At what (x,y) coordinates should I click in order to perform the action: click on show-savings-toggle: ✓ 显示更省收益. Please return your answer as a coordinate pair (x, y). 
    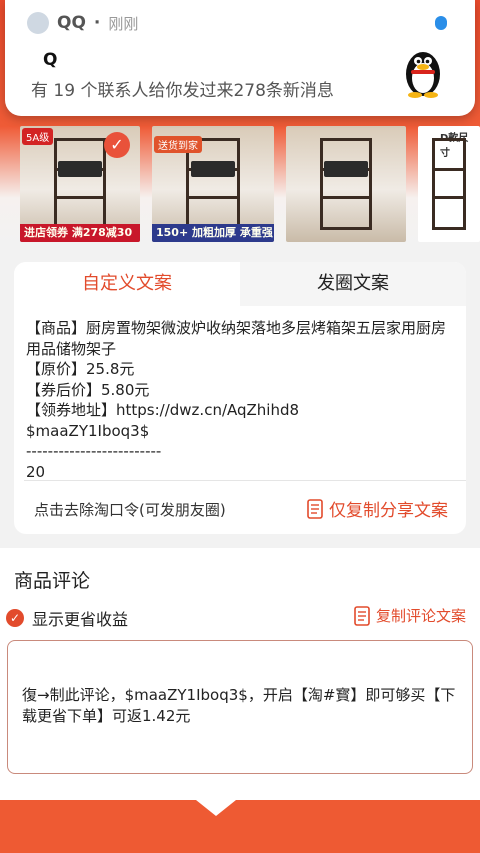
    Looking at the image, I should click on (67, 618).